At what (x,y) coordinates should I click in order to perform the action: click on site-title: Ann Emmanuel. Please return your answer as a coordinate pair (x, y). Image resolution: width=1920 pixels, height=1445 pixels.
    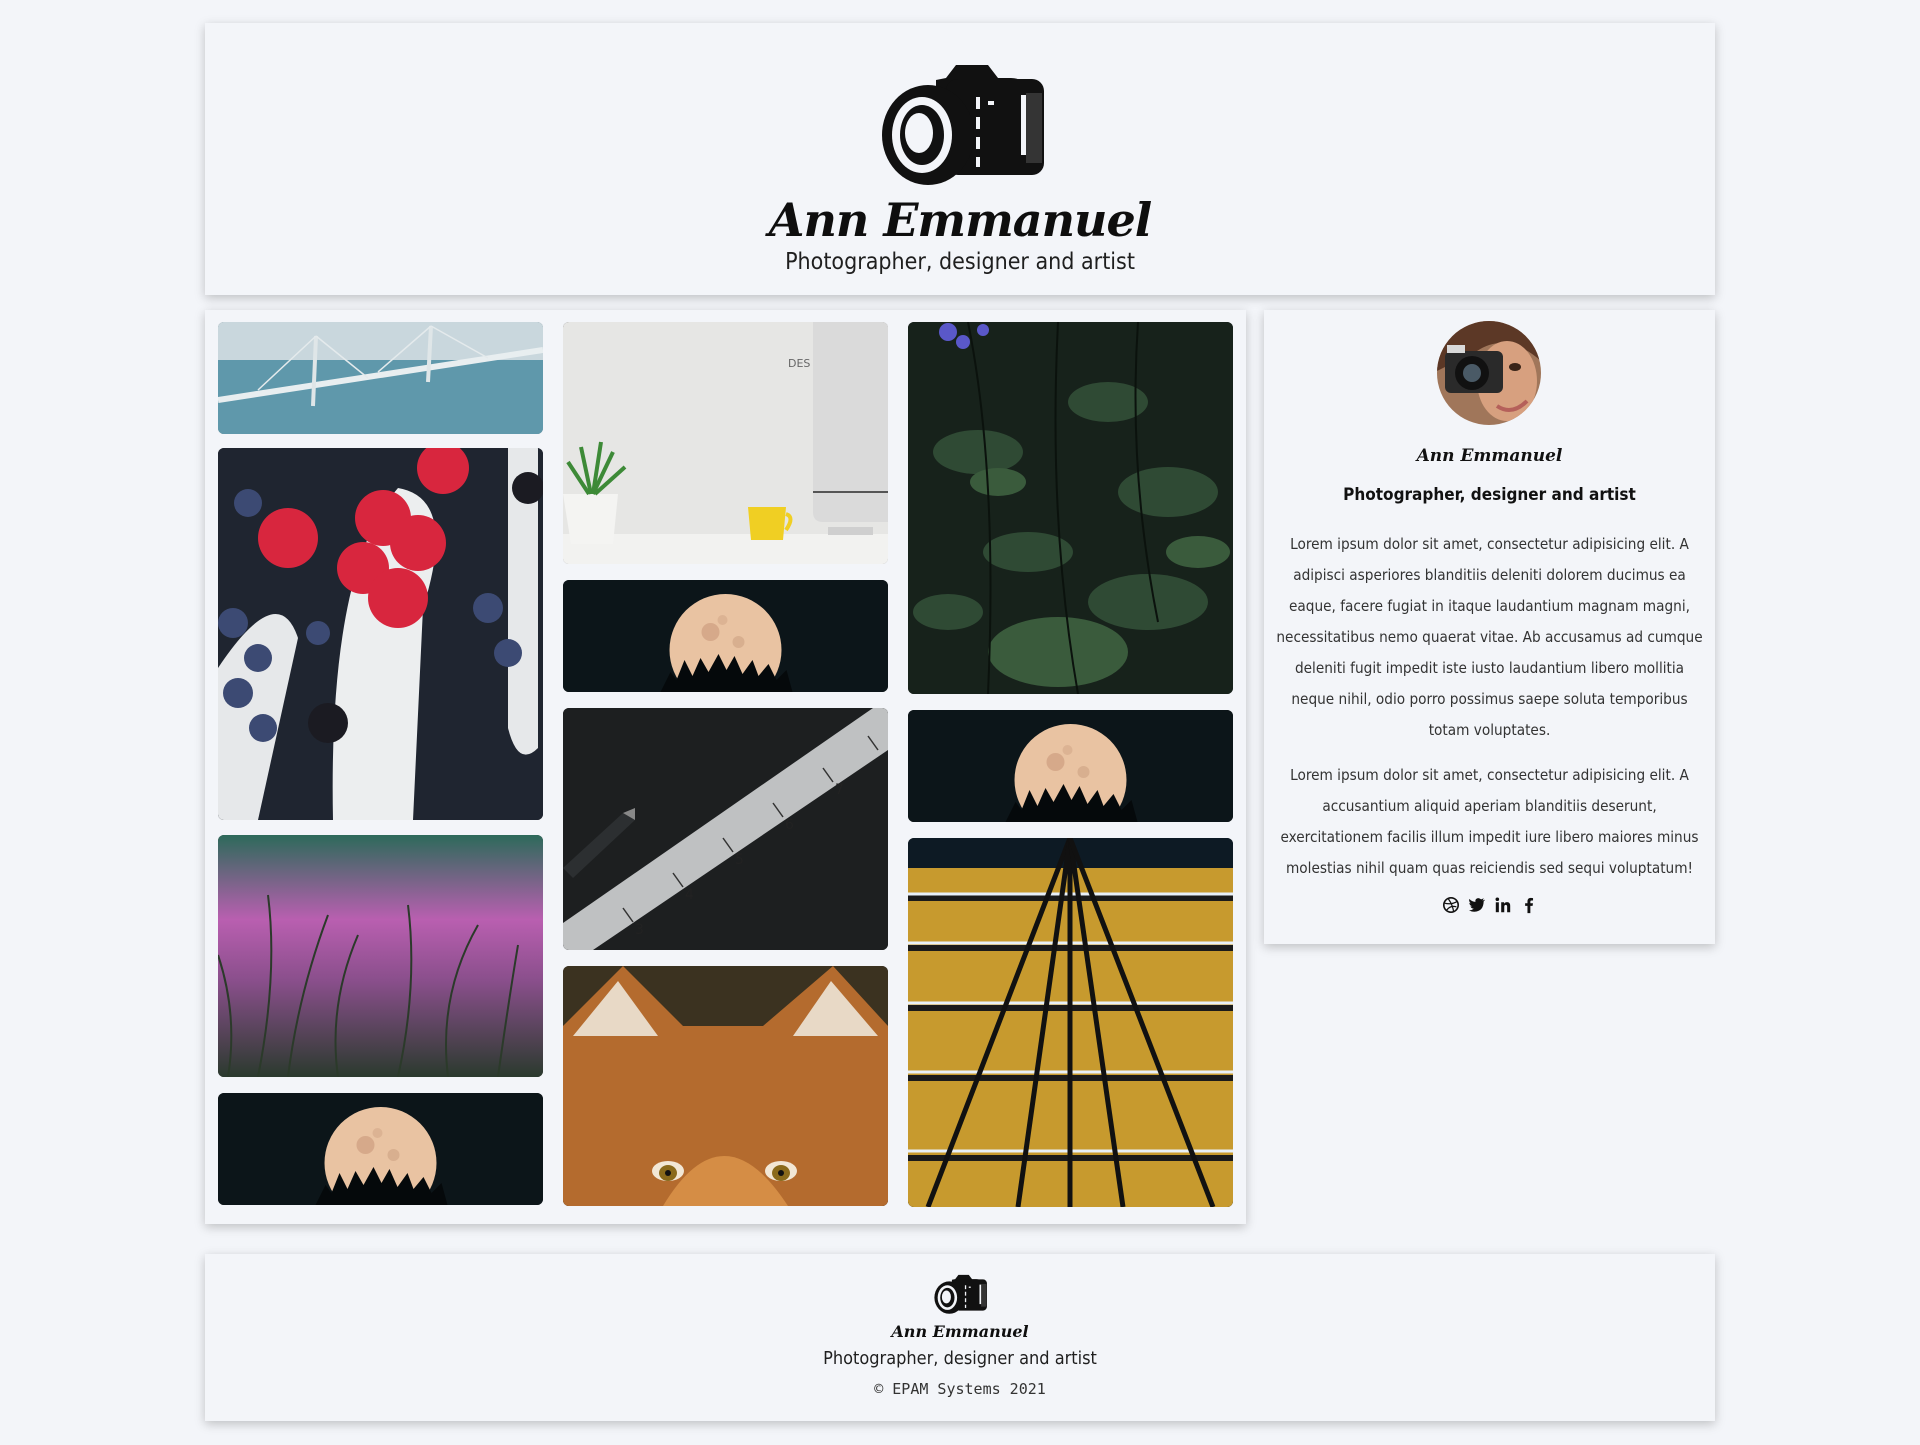
    Looking at the image, I should click on (960, 220).